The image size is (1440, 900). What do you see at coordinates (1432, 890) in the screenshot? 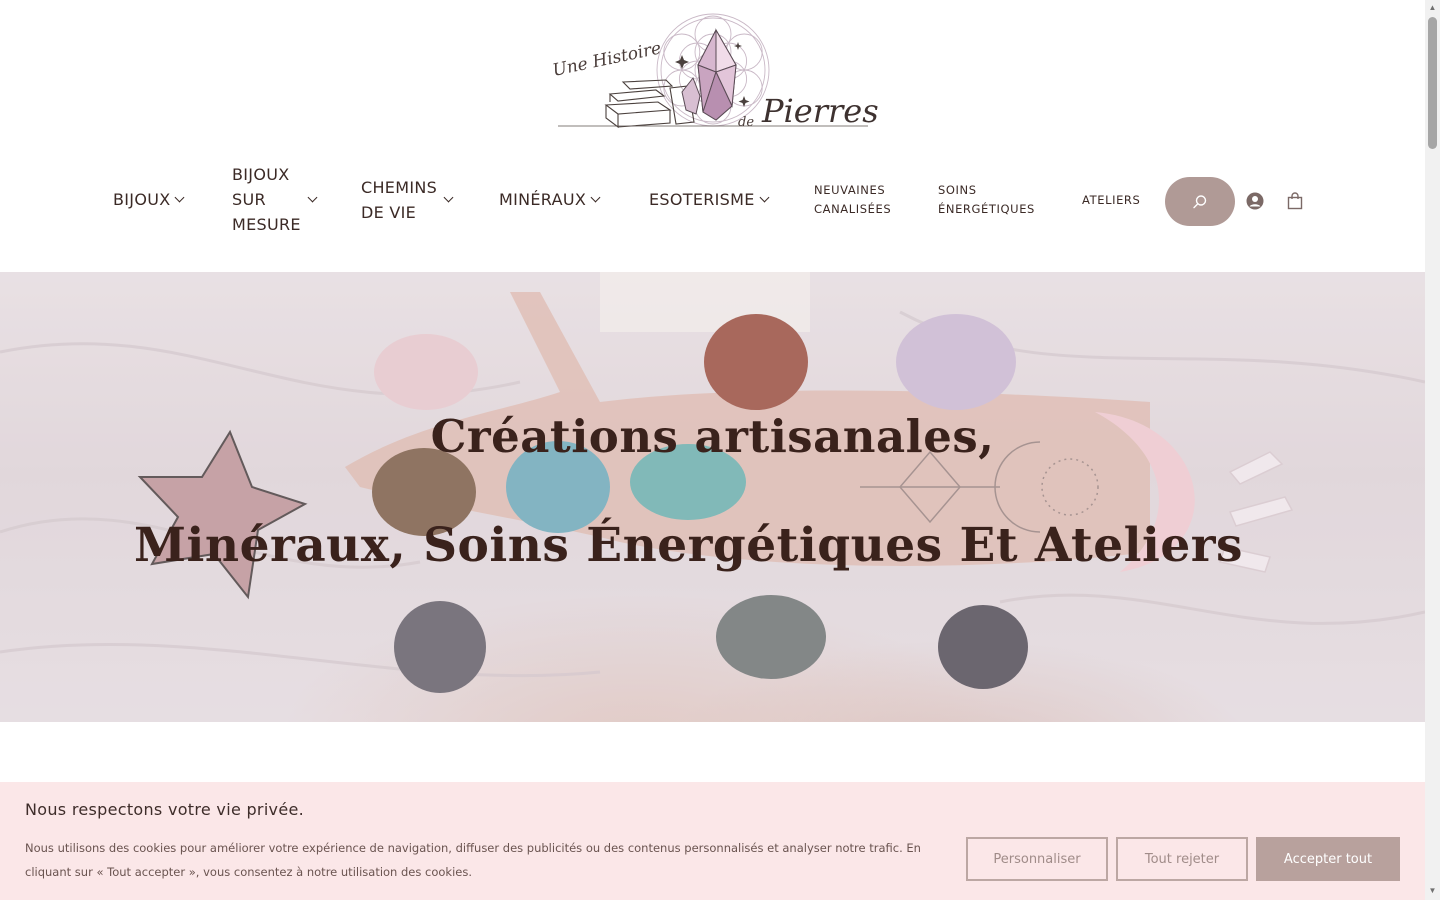
I see `scroll-down-arrow-icon: ▼` at bounding box center [1432, 890].